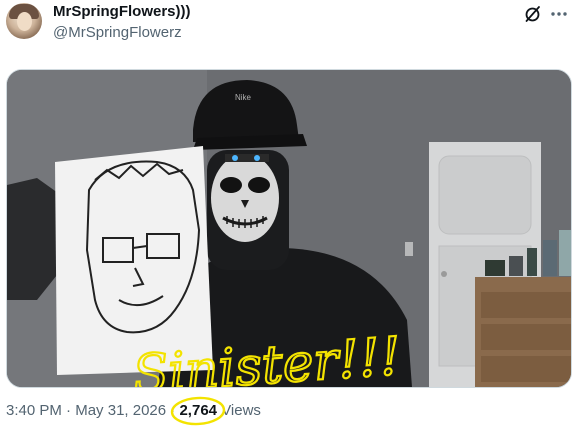  I want to click on views-label: Views, so click(241, 410).